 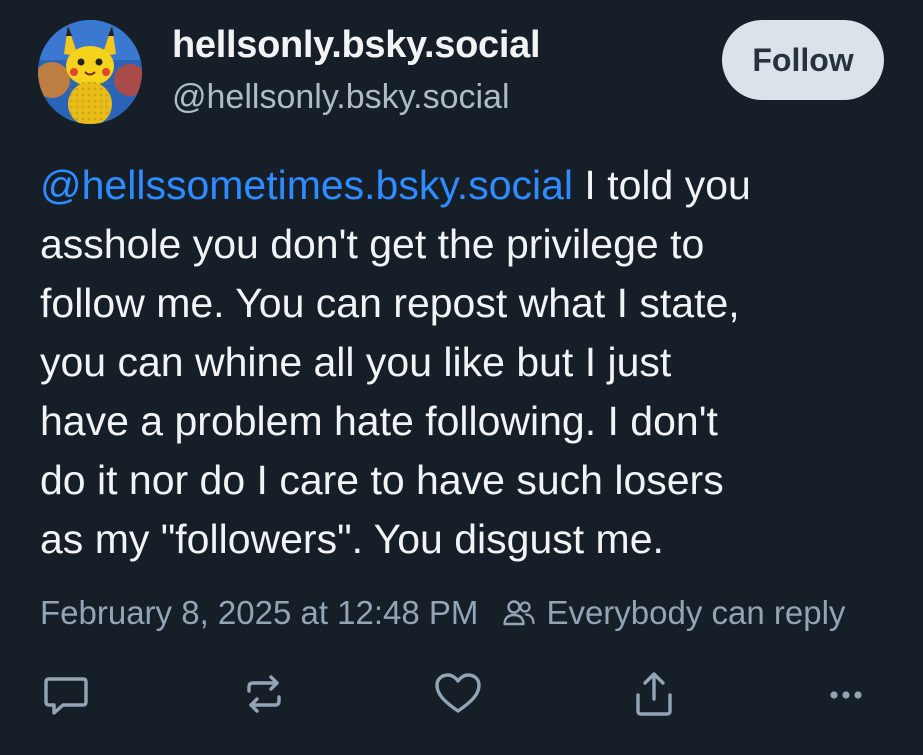 I want to click on reply-setting: Everybody can reply, so click(x=673, y=613).